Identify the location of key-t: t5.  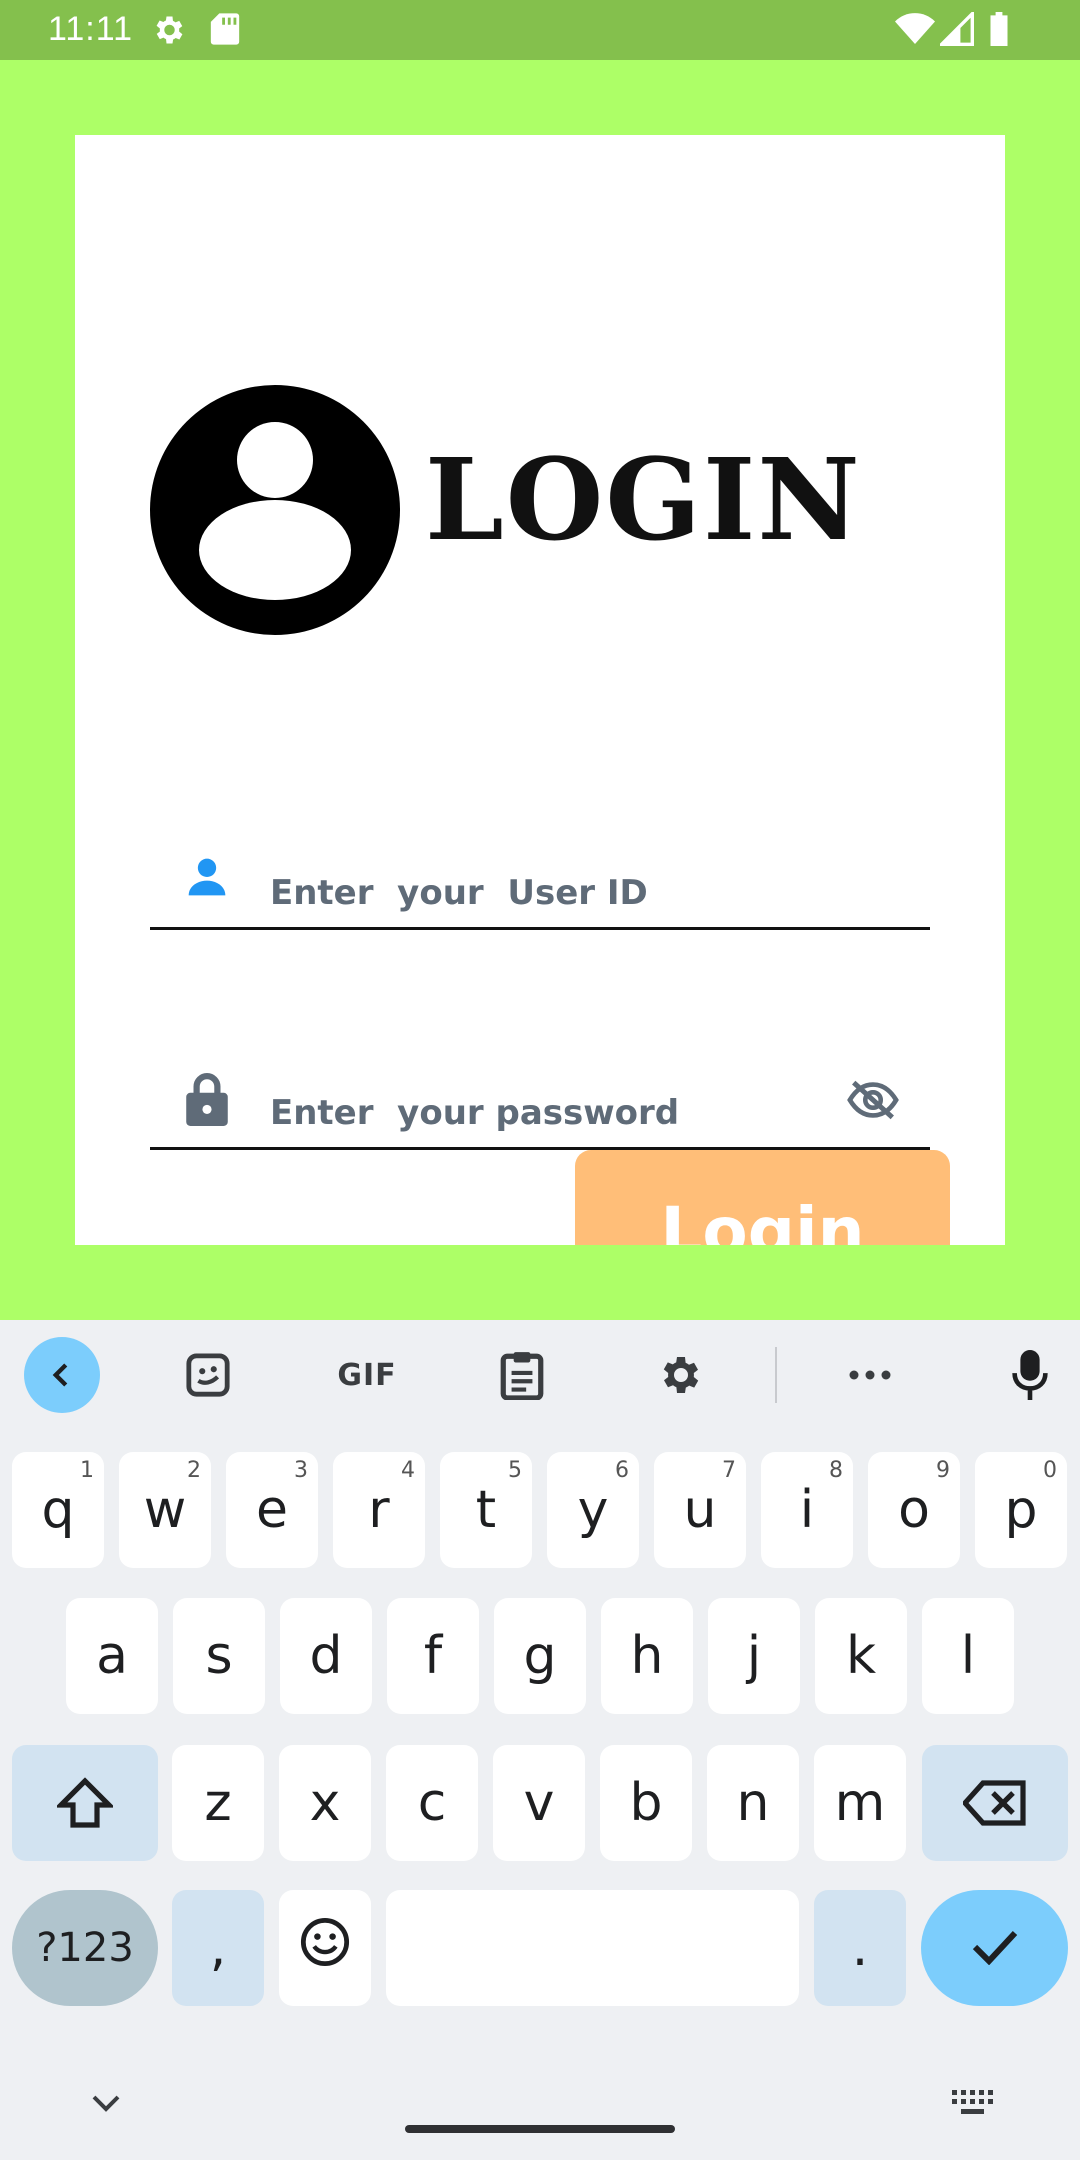
(486, 1510).